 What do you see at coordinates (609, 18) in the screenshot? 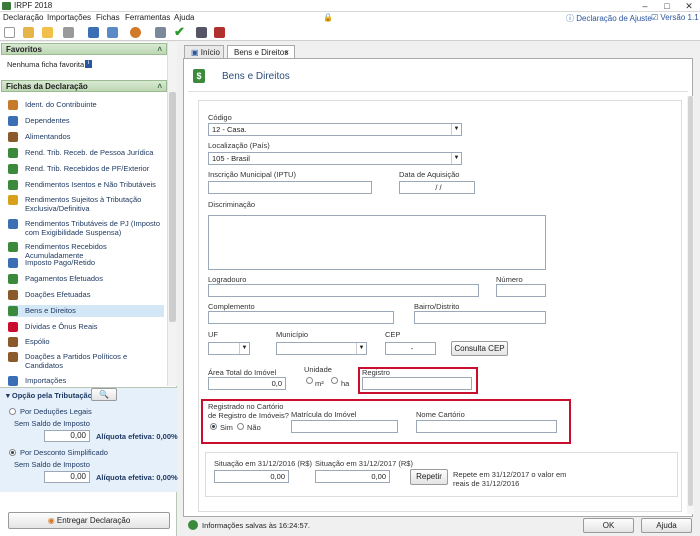
I see `declaracao-ajuste-link: ⓘ Declaração de Ajuste` at bounding box center [609, 18].